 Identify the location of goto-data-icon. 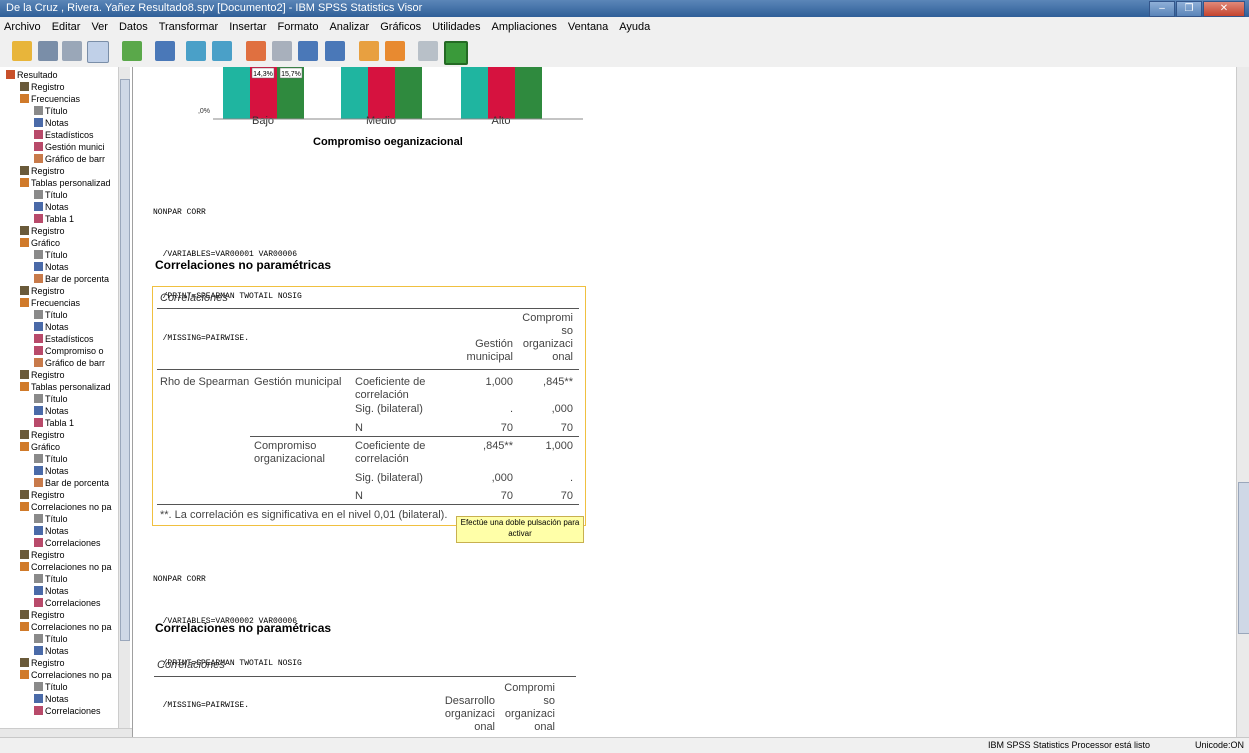
(256, 51).